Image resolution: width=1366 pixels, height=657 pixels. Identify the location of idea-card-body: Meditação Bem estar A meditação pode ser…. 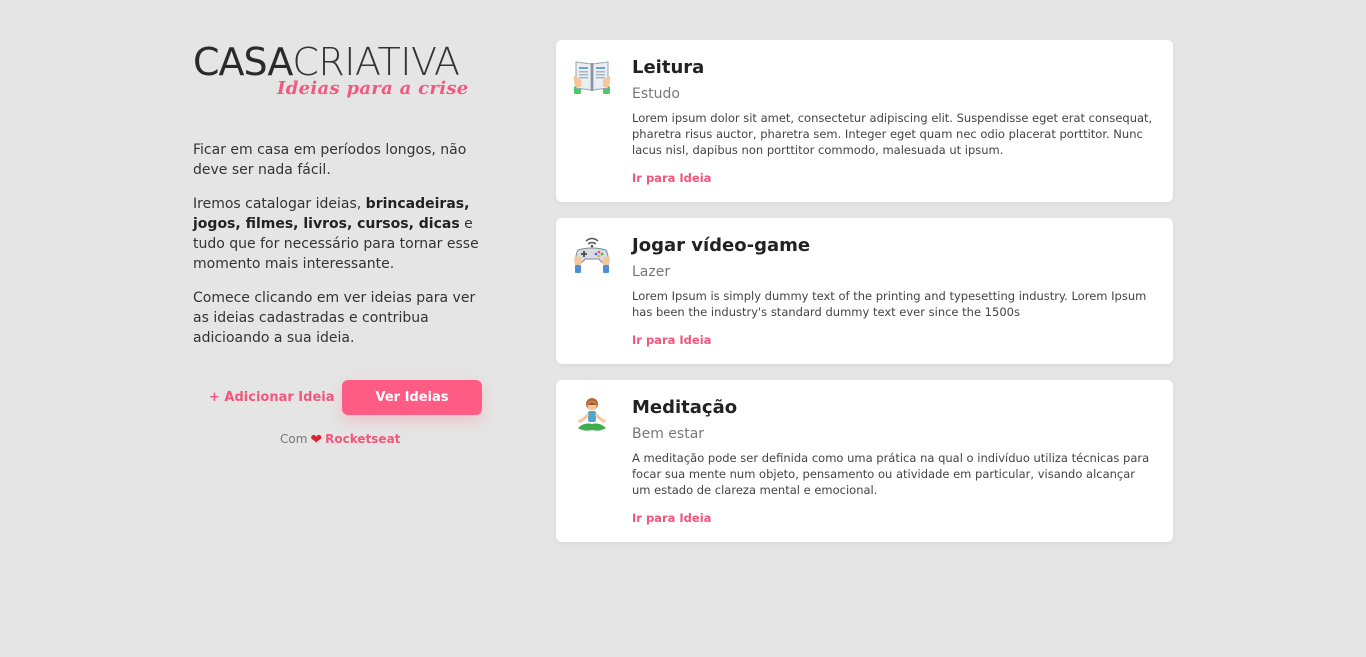
(892, 461).